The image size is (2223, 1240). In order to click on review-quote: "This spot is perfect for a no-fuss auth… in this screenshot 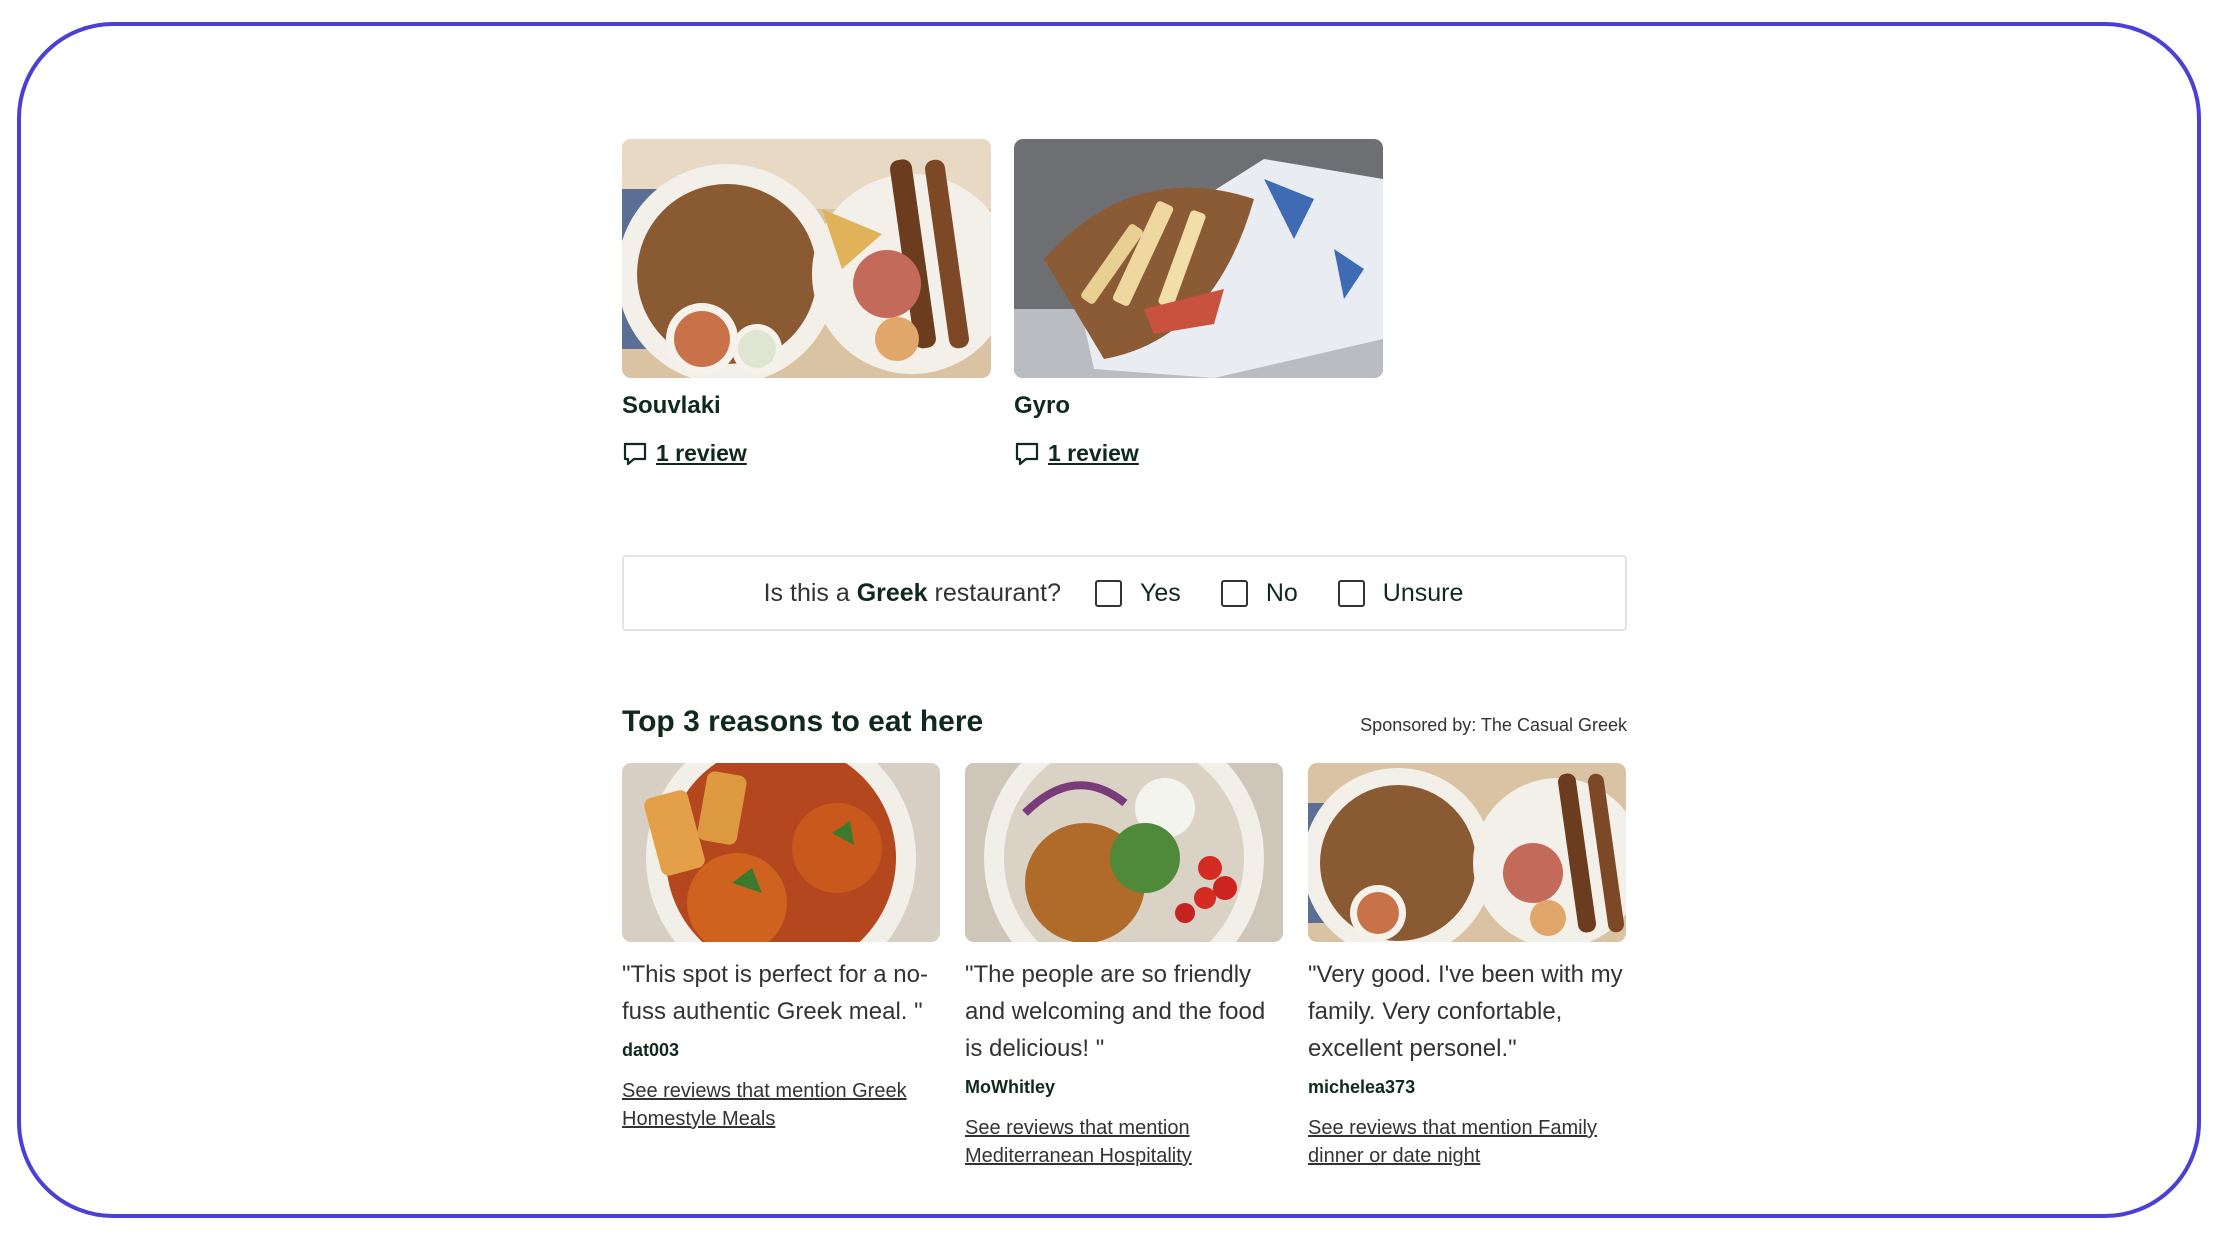, I will do `click(775, 993)`.